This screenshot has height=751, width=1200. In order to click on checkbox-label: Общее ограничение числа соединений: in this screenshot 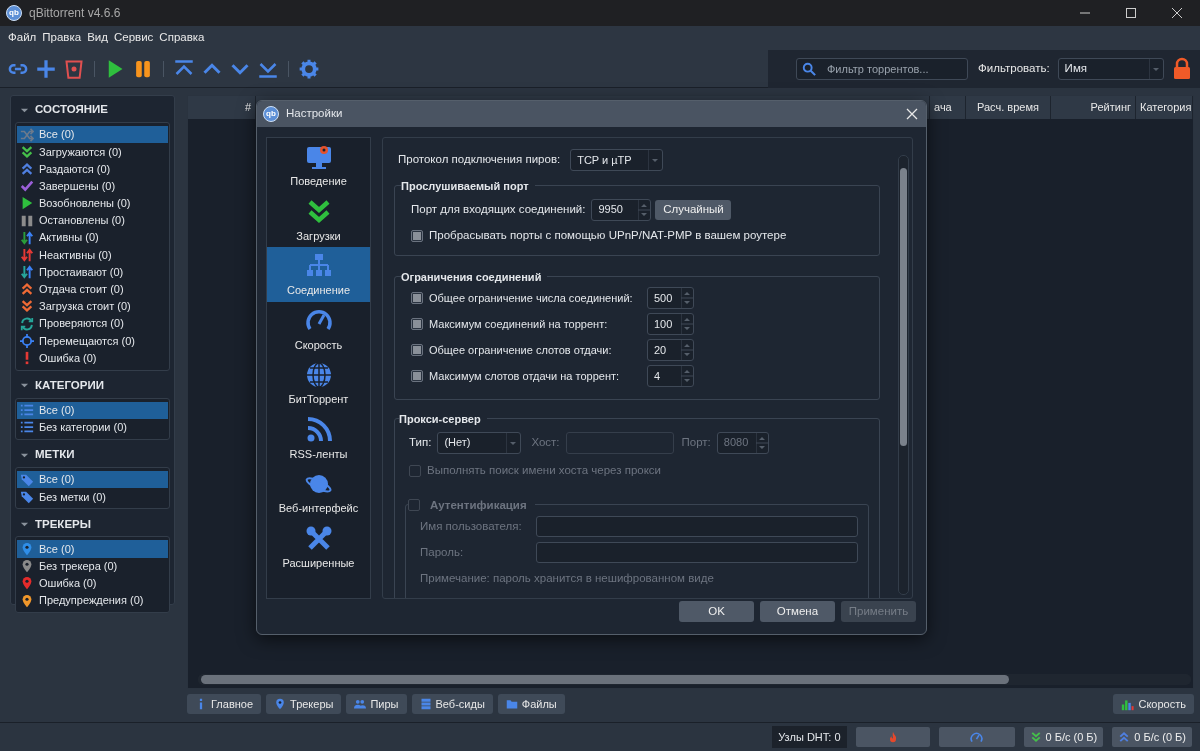, I will do `click(531, 298)`.